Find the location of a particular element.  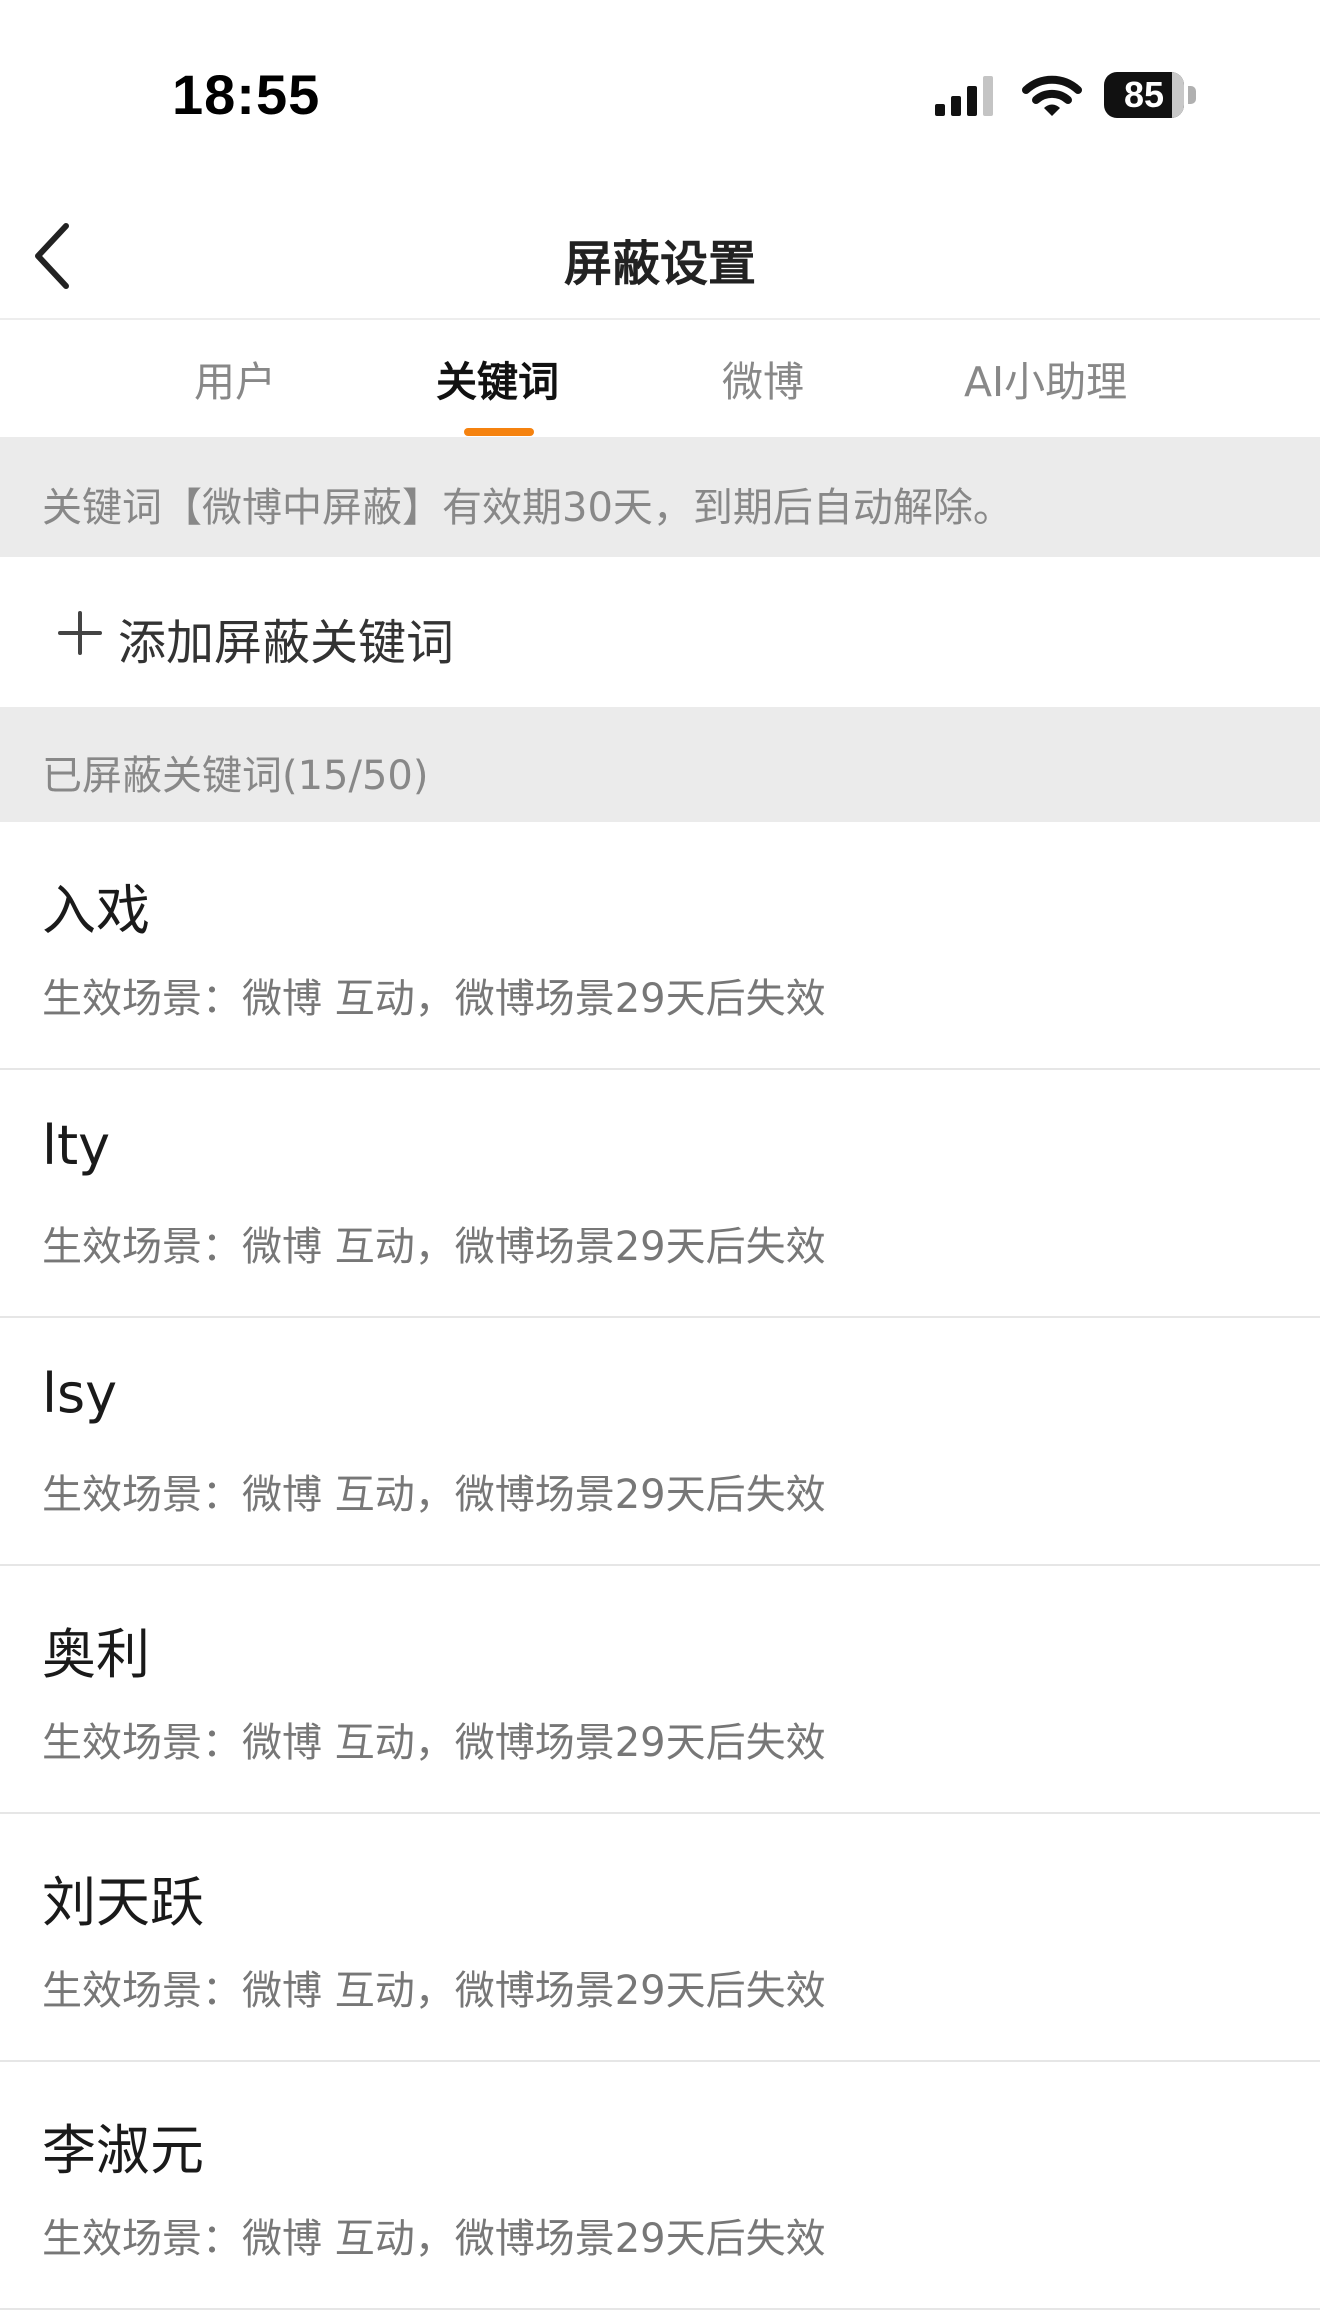

wifi-icon is located at coordinates (1052, 95).